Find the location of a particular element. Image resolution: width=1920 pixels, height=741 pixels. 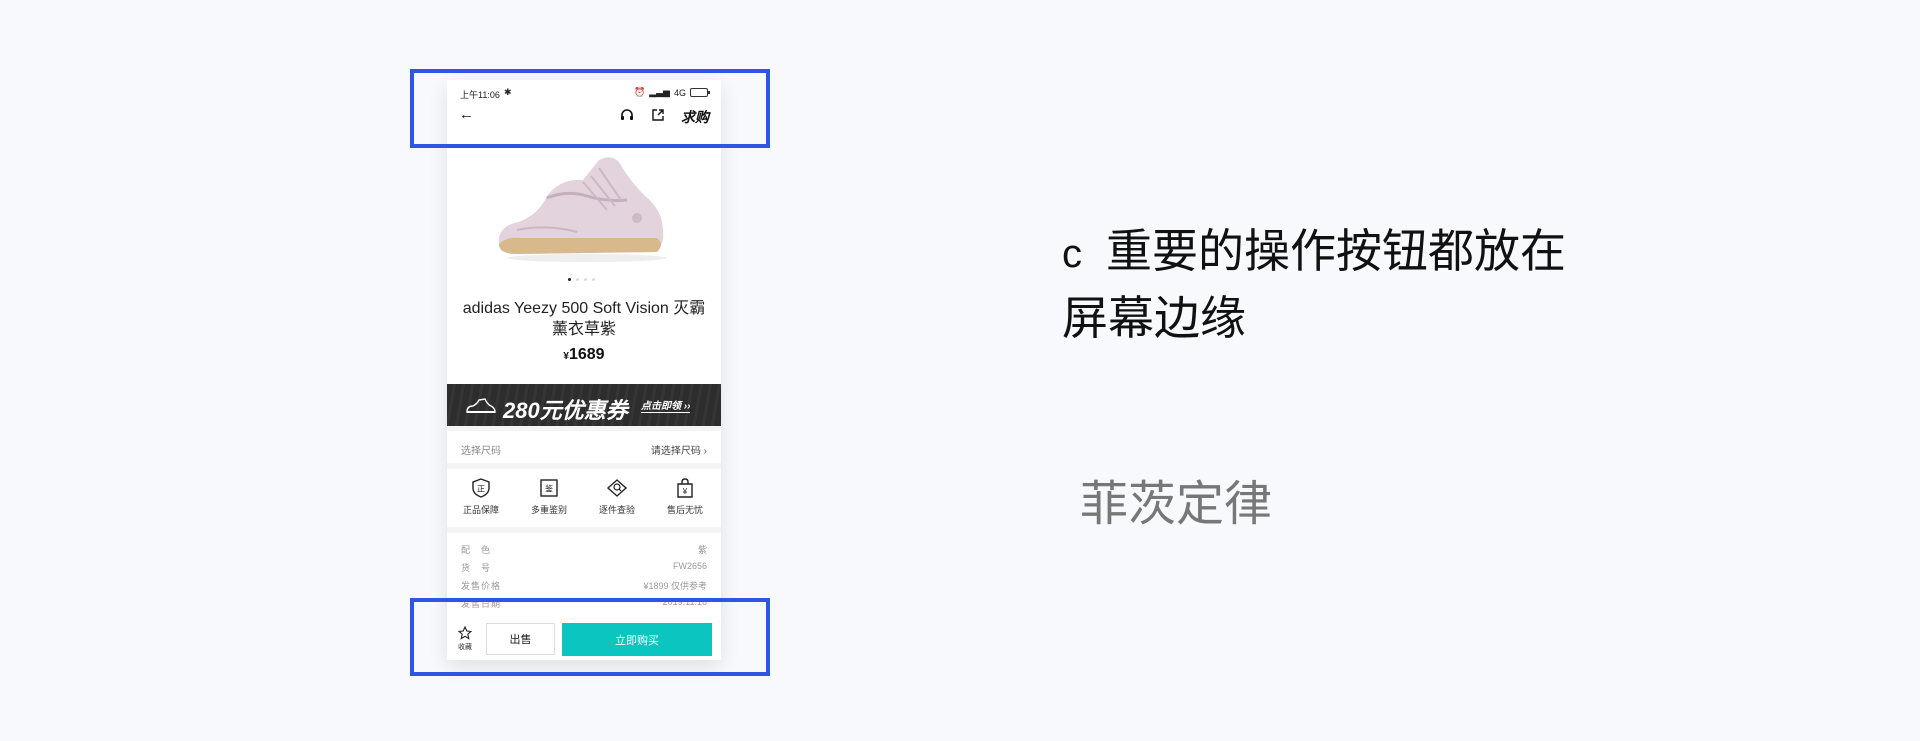

product-price: ¥1689 is located at coordinates (584, 355).